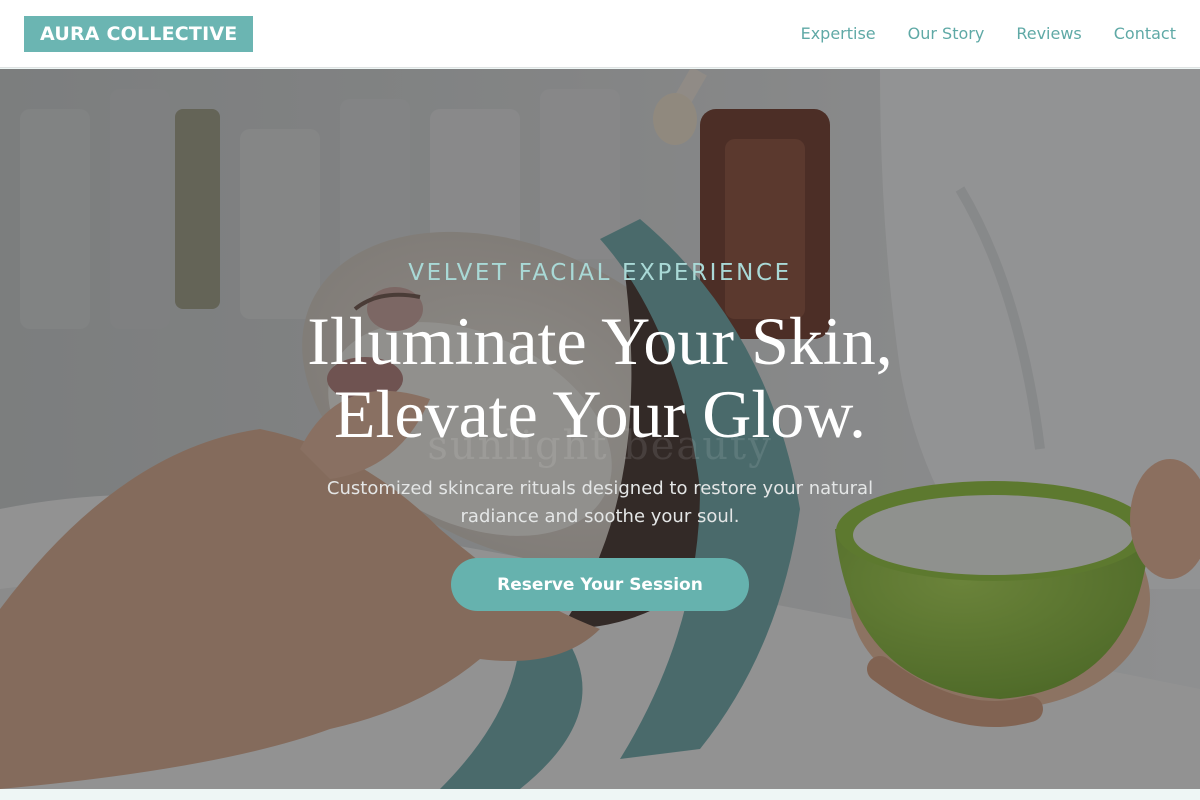 The height and width of the screenshot is (800, 1200). Describe the element at coordinates (600, 794) in the screenshot. I see `bottom-strip` at that location.